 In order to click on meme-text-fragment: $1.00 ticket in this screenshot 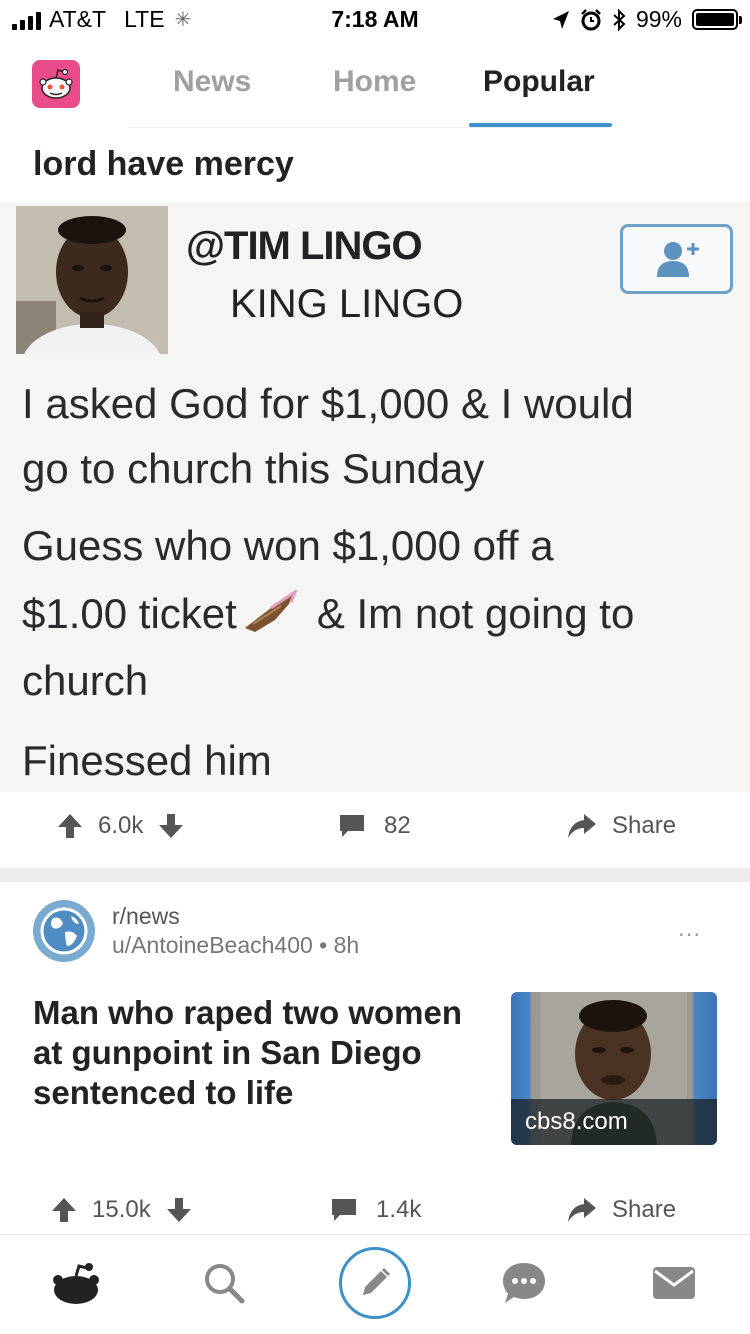, I will do `click(129, 614)`.